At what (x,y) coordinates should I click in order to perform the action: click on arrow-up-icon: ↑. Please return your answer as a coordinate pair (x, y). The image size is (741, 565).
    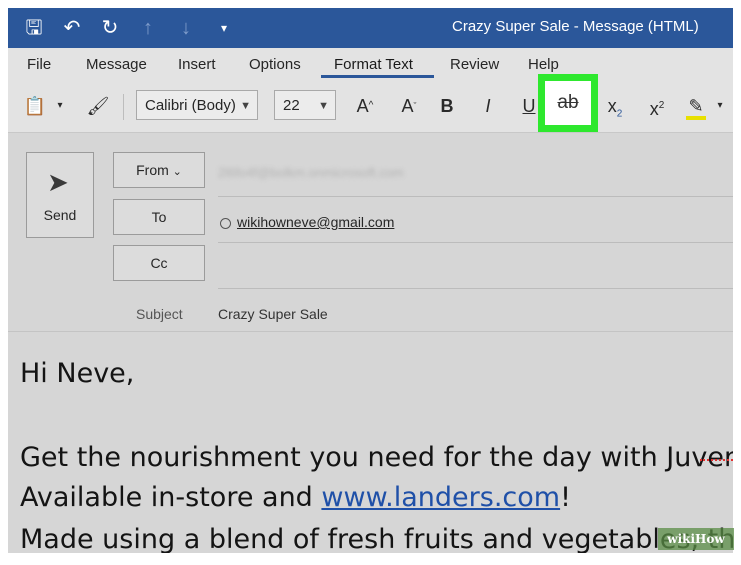
    Looking at the image, I should click on (148, 28).